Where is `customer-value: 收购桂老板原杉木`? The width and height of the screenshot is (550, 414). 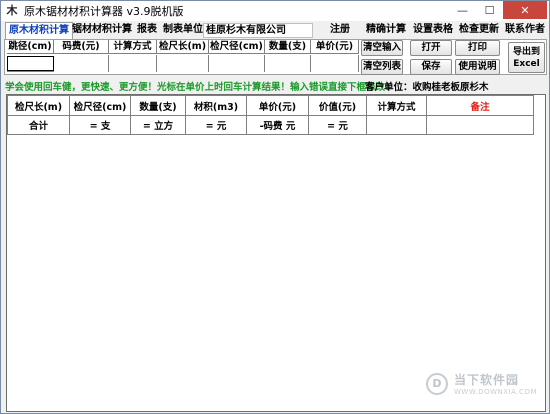
customer-value: 收购桂老板原杉木 is located at coordinates (451, 87).